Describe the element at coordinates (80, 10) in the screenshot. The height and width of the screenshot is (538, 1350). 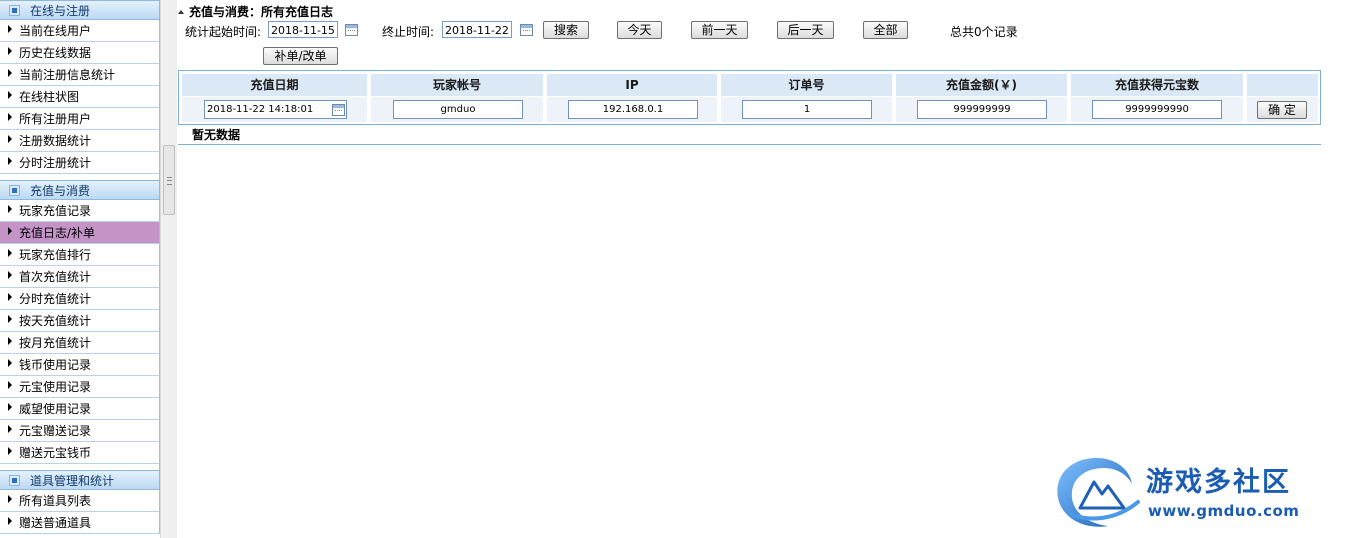
I see `sidebar-group-online-register: 在线与注册` at that location.